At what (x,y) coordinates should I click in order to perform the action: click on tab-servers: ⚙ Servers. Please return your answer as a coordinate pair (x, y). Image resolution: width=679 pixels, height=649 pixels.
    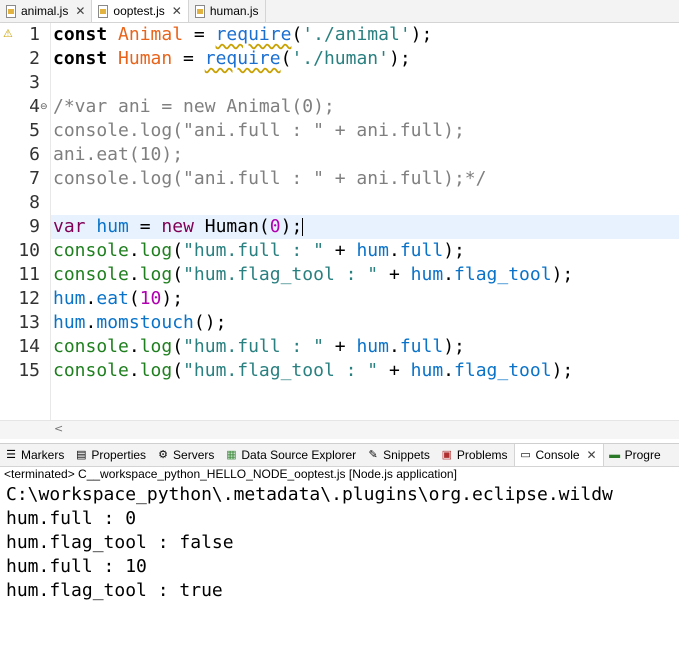
    Looking at the image, I should click on (186, 455).